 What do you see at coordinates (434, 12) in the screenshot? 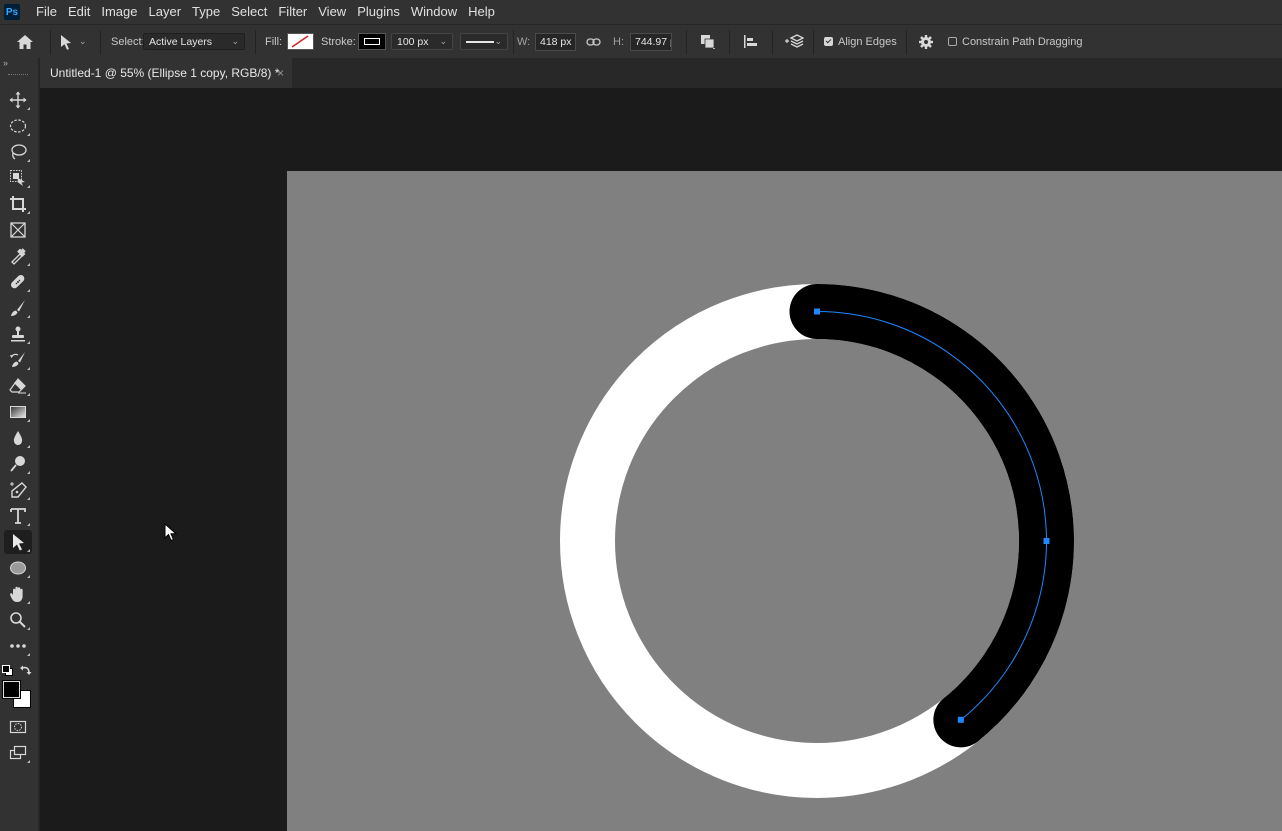
I see `menu-window: Window` at bounding box center [434, 12].